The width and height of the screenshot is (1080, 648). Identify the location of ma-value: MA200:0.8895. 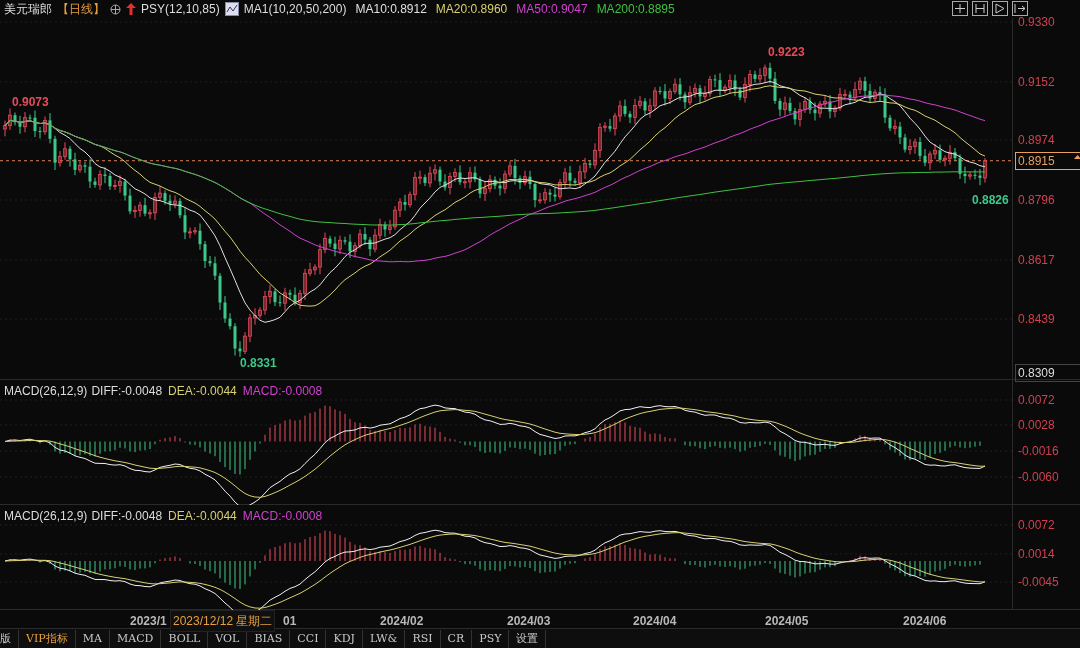
(635, 9).